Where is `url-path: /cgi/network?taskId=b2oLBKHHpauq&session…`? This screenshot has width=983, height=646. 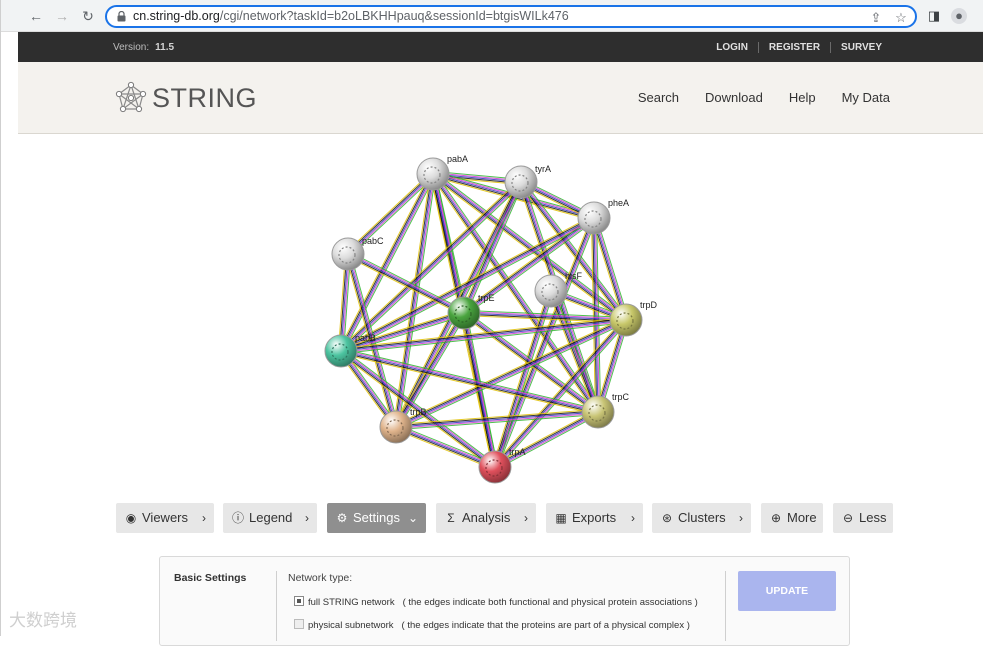 url-path: /cgi/network?taskId=b2oLBKHHpauq&session… is located at coordinates (394, 16).